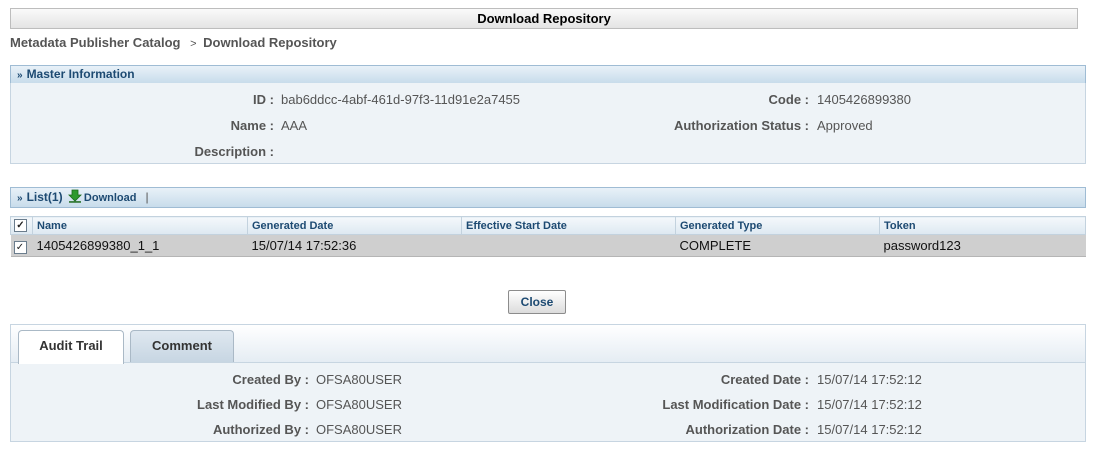  Describe the element at coordinates (544, 18) in the screenshot. I see `page-title: Download Repository` at that location.